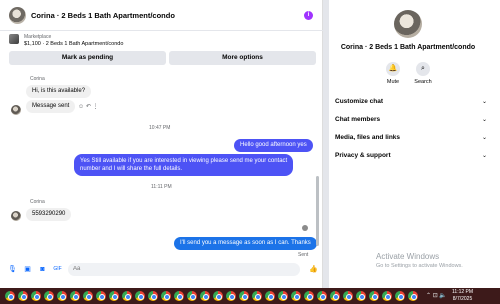  Describe the element at coordinates (308, 15) in the screenshot. I see `info-icon: i` at that location.